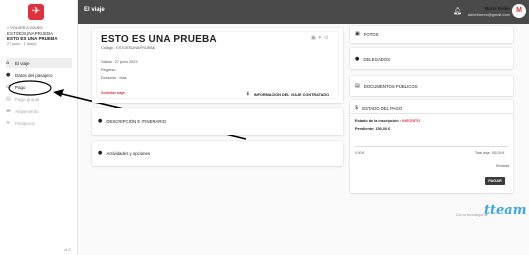 Image resolution: width=529 pixels, height=255 pixels. I want to click on share-icons: ▣✦⊙, so click(320, 38).